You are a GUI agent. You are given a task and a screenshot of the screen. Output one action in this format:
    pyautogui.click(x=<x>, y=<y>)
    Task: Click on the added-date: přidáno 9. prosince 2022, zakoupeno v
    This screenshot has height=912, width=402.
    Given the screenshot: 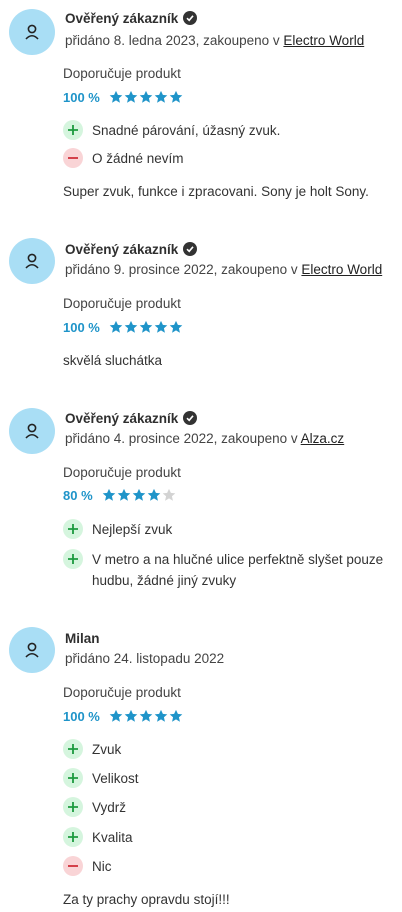 What is the action you would take?
    pyautogui.click(x=183, y=269)
    